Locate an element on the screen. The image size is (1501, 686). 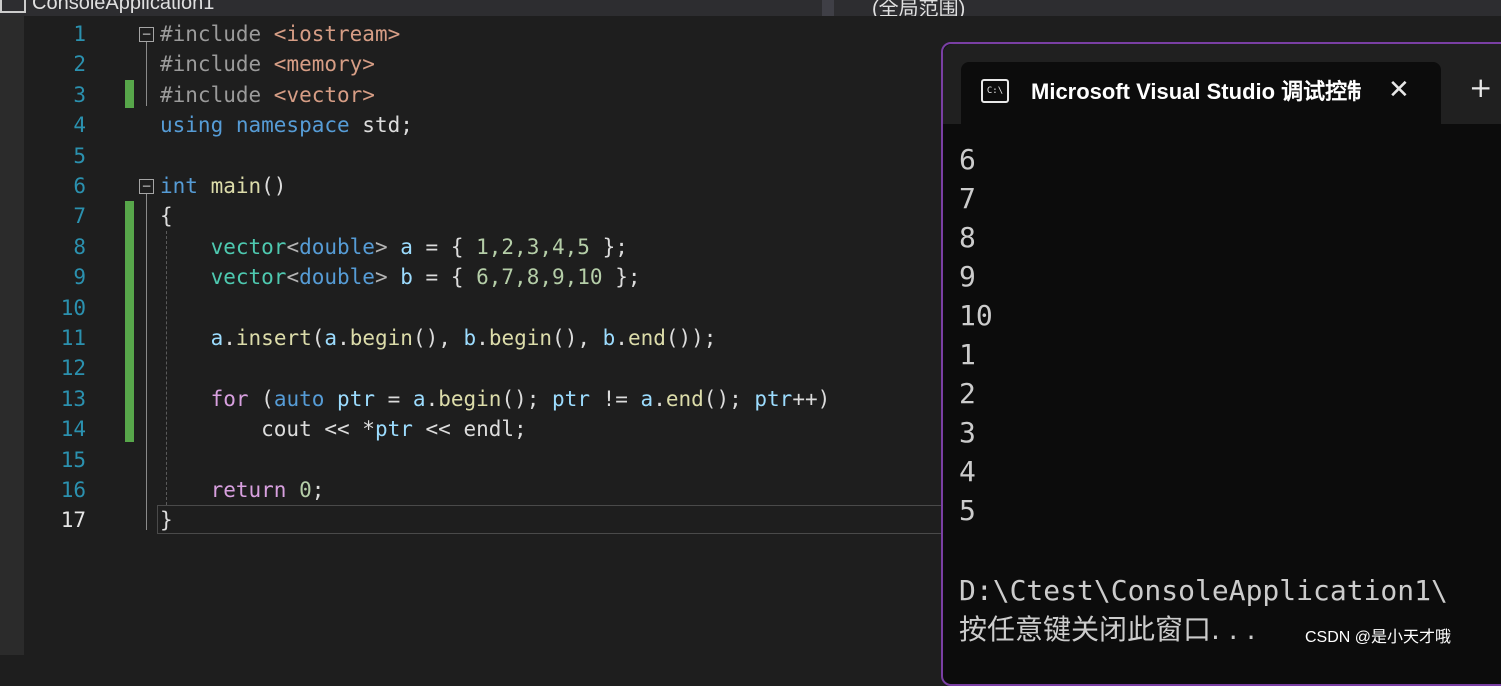
code-token: int is located at coordinates (185, 186).